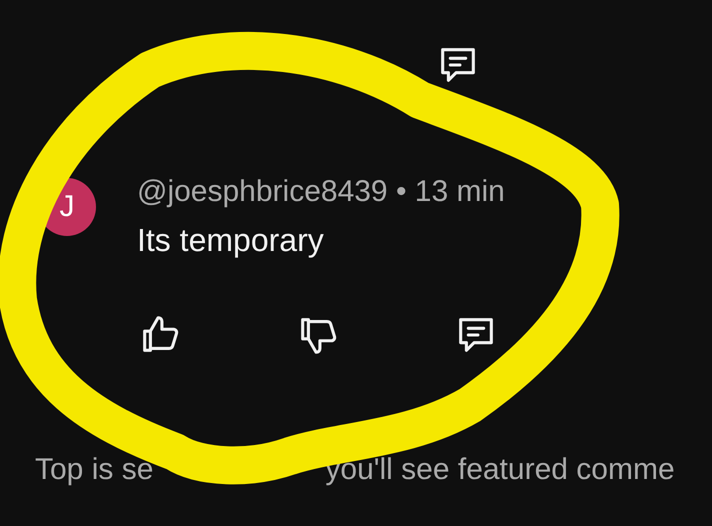 This screenshot has height=526, width=712. What do you see at coordinates (500, 470) in the screenshot?
I see `footer-text: you'll see featured comme` at bounding box center [500, 470].